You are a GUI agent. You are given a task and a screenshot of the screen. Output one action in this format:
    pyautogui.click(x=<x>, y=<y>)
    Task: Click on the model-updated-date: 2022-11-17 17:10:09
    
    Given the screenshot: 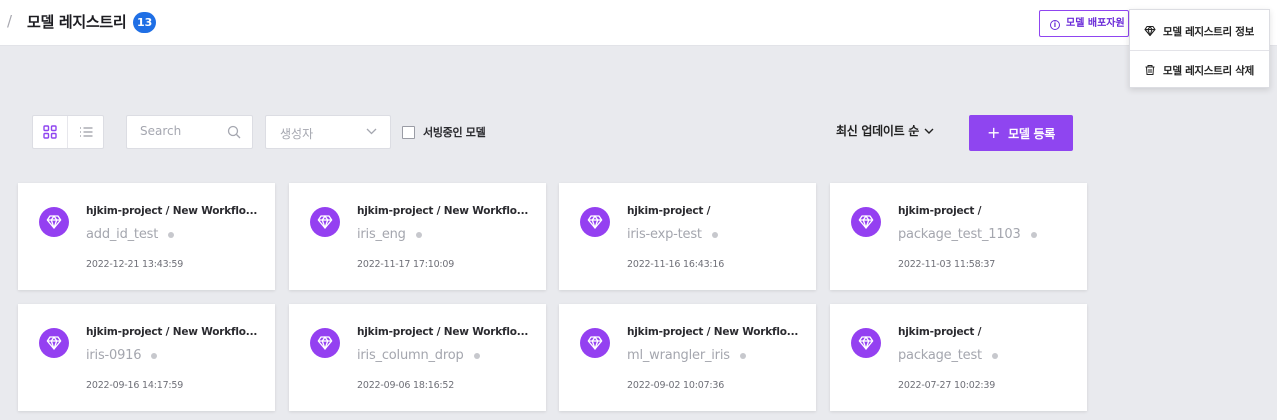 What is the action you would take?
    pyautogui.click(x=406, y=264)
    